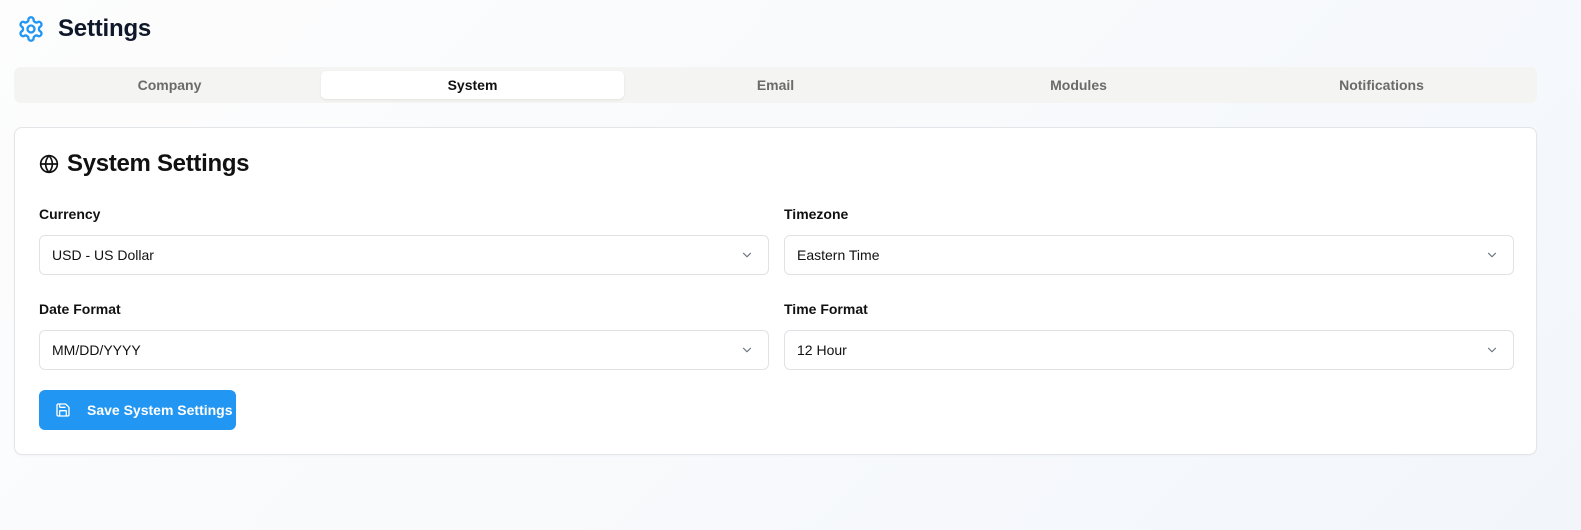 Image resolution: width=1581 pixels, height=530 pixels. I want to click on tab-system: System, so click(472, 85).